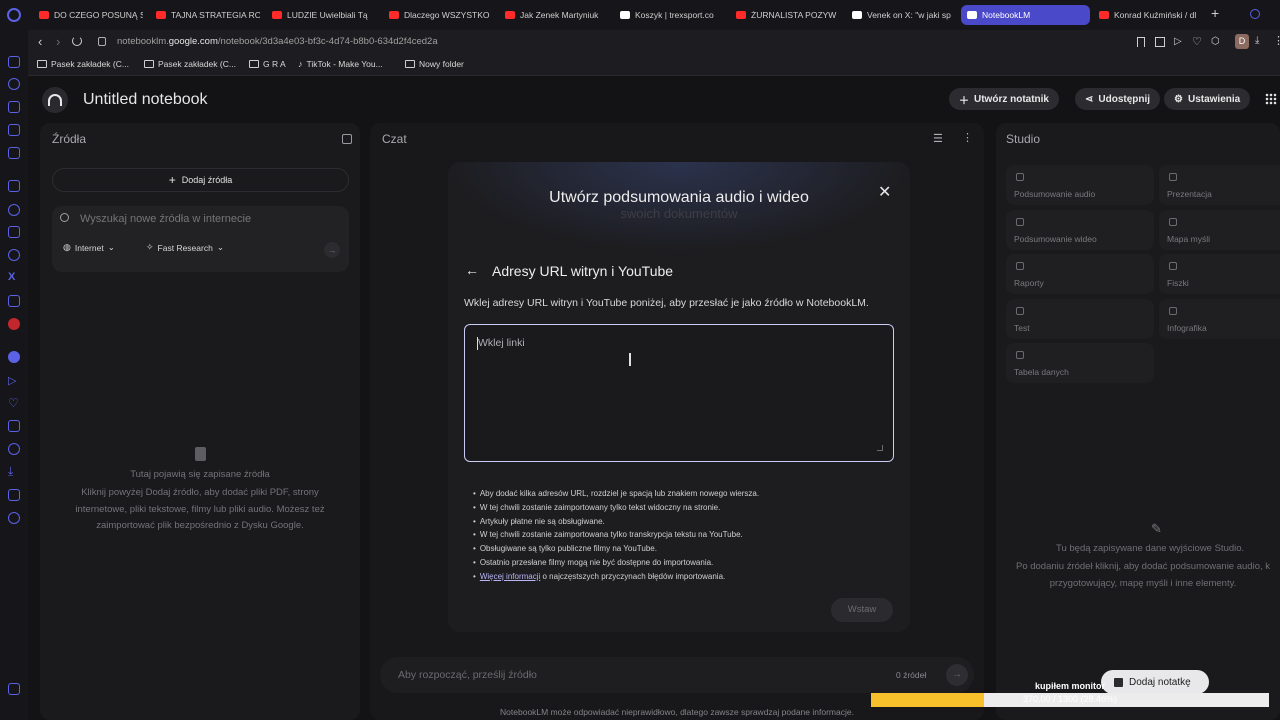  I want to click on reload-button, so click(77, 41).